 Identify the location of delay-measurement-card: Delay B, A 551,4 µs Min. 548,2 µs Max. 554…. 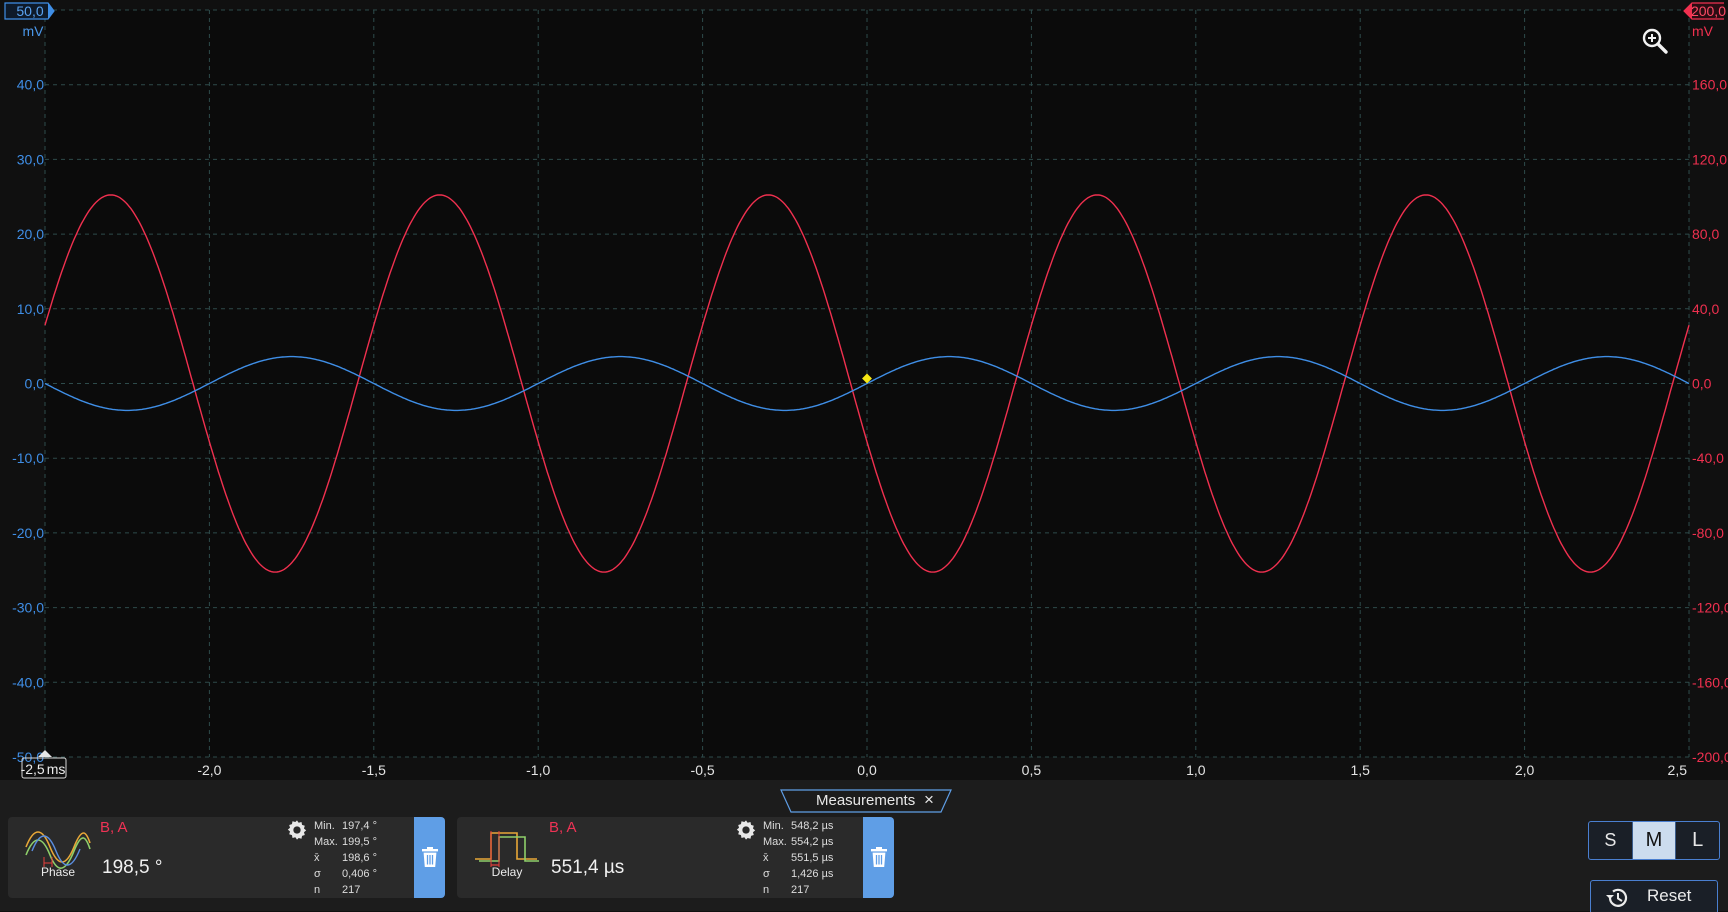
(675, 857).